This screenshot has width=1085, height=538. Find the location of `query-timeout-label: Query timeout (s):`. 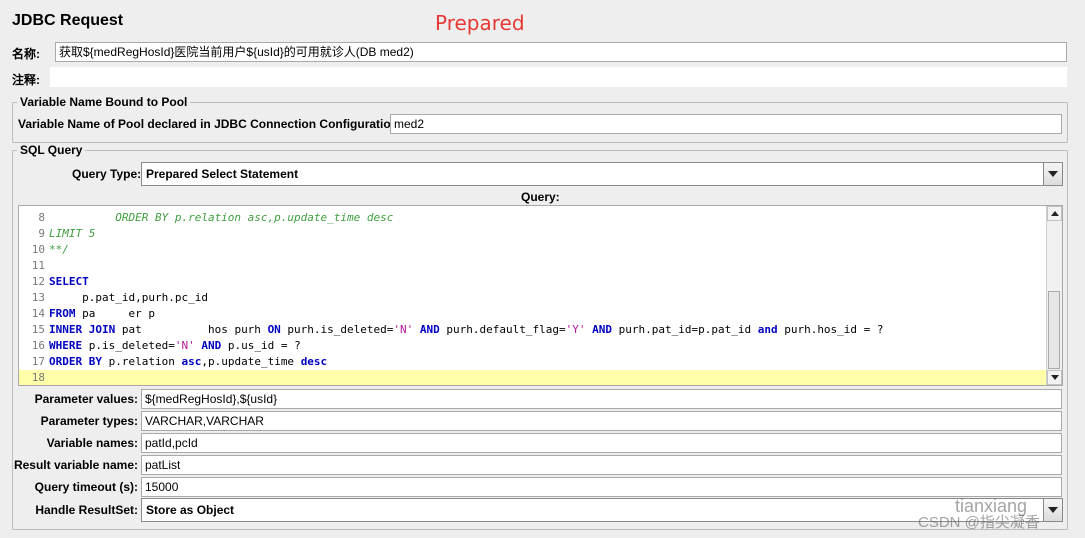

query-timeout-label: Query timeout (s): is located at coordinates (86, 487).